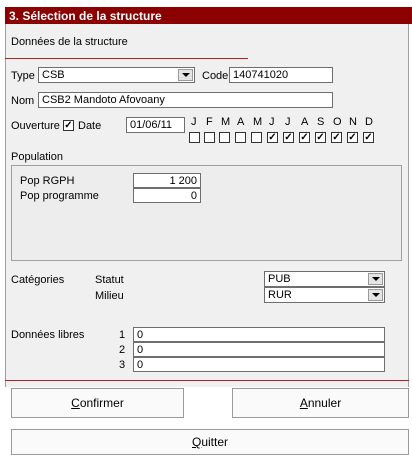 The image size is (412, 455). I want to click on milieu-select: RUR, so click(324, 295).